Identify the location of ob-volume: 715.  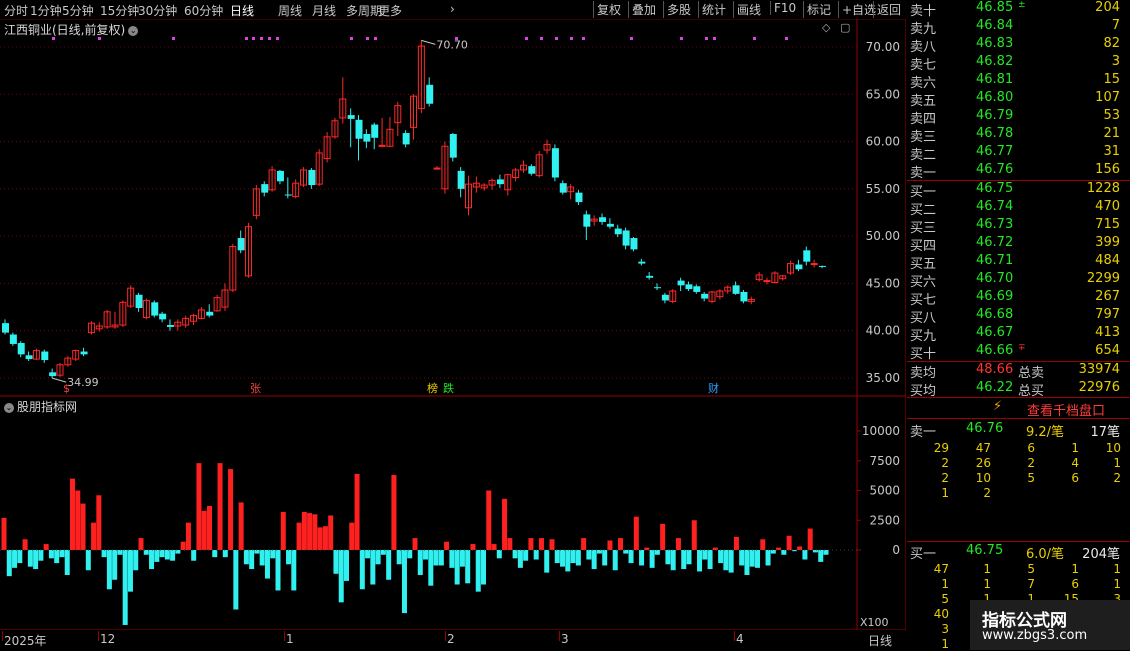
(1107, 224).